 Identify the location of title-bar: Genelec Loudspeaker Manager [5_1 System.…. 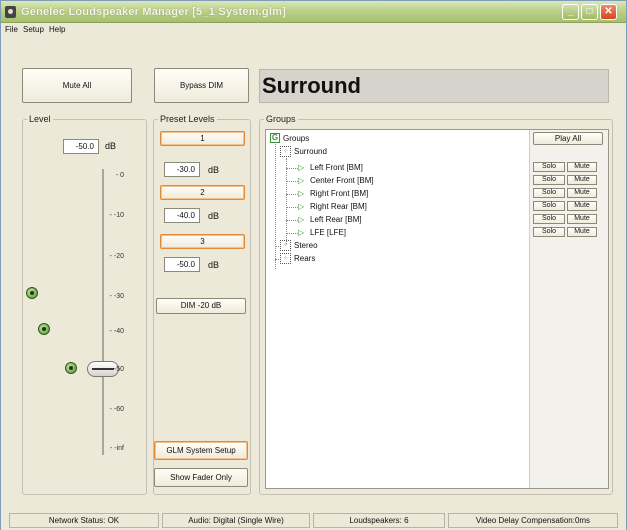
(313, 12).